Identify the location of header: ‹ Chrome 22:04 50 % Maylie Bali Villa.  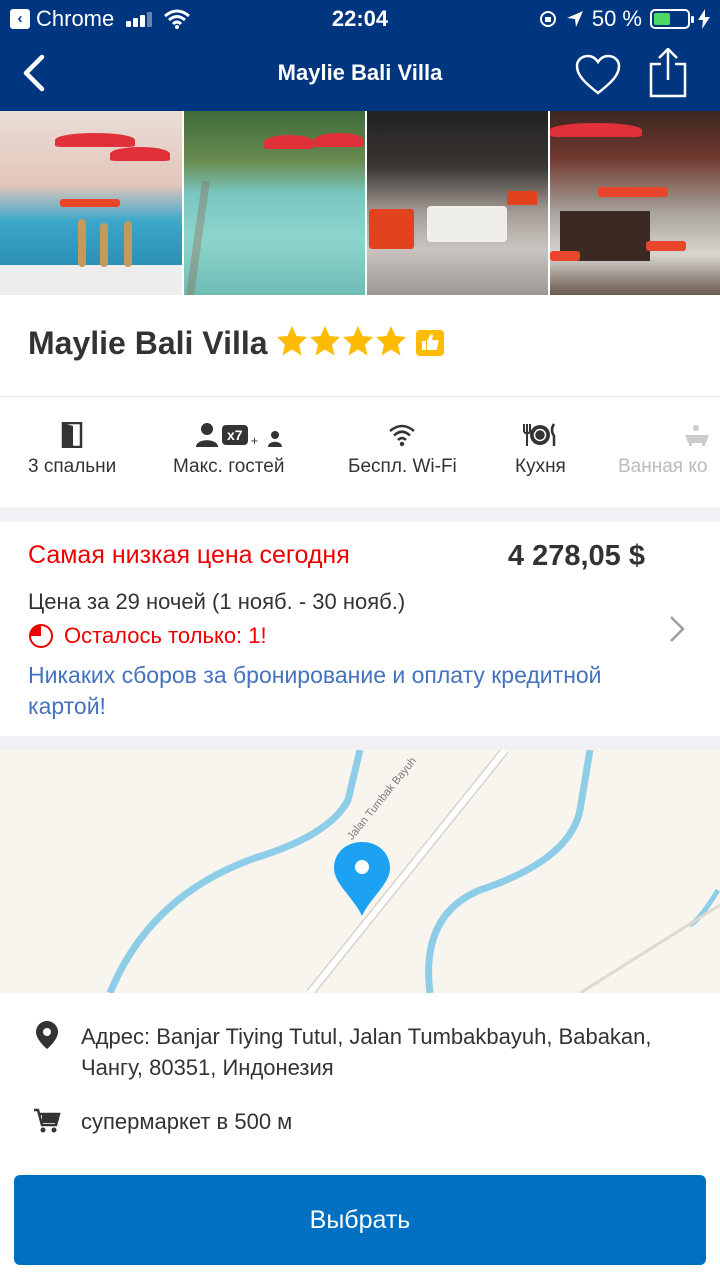
(360, 55).